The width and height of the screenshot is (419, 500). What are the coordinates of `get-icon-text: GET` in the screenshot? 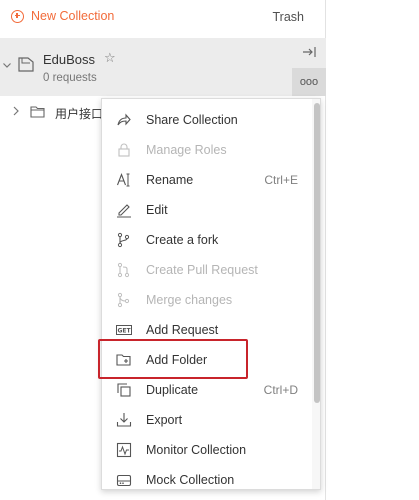 It's located at (124, 331).